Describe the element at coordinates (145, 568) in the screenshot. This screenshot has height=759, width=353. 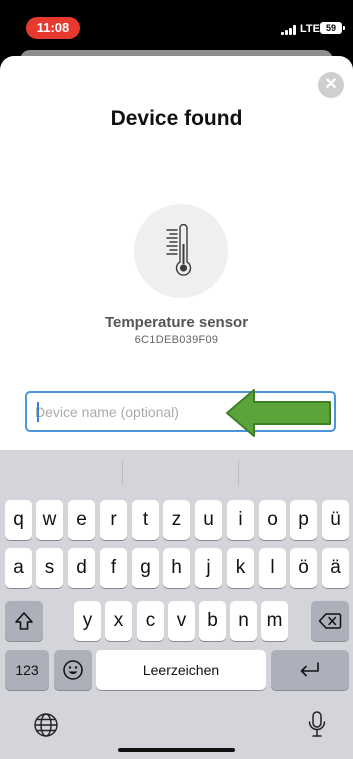
I see `key-g: g` at that location.